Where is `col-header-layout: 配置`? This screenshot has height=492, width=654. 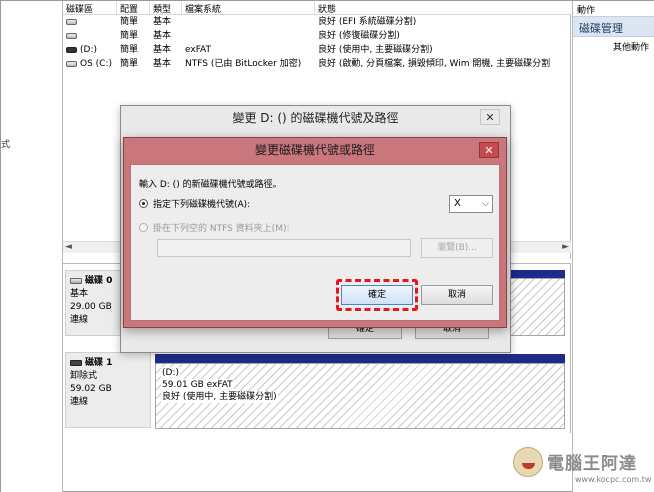
col-header-layout: 配置 is located at coordinates (133, 8).